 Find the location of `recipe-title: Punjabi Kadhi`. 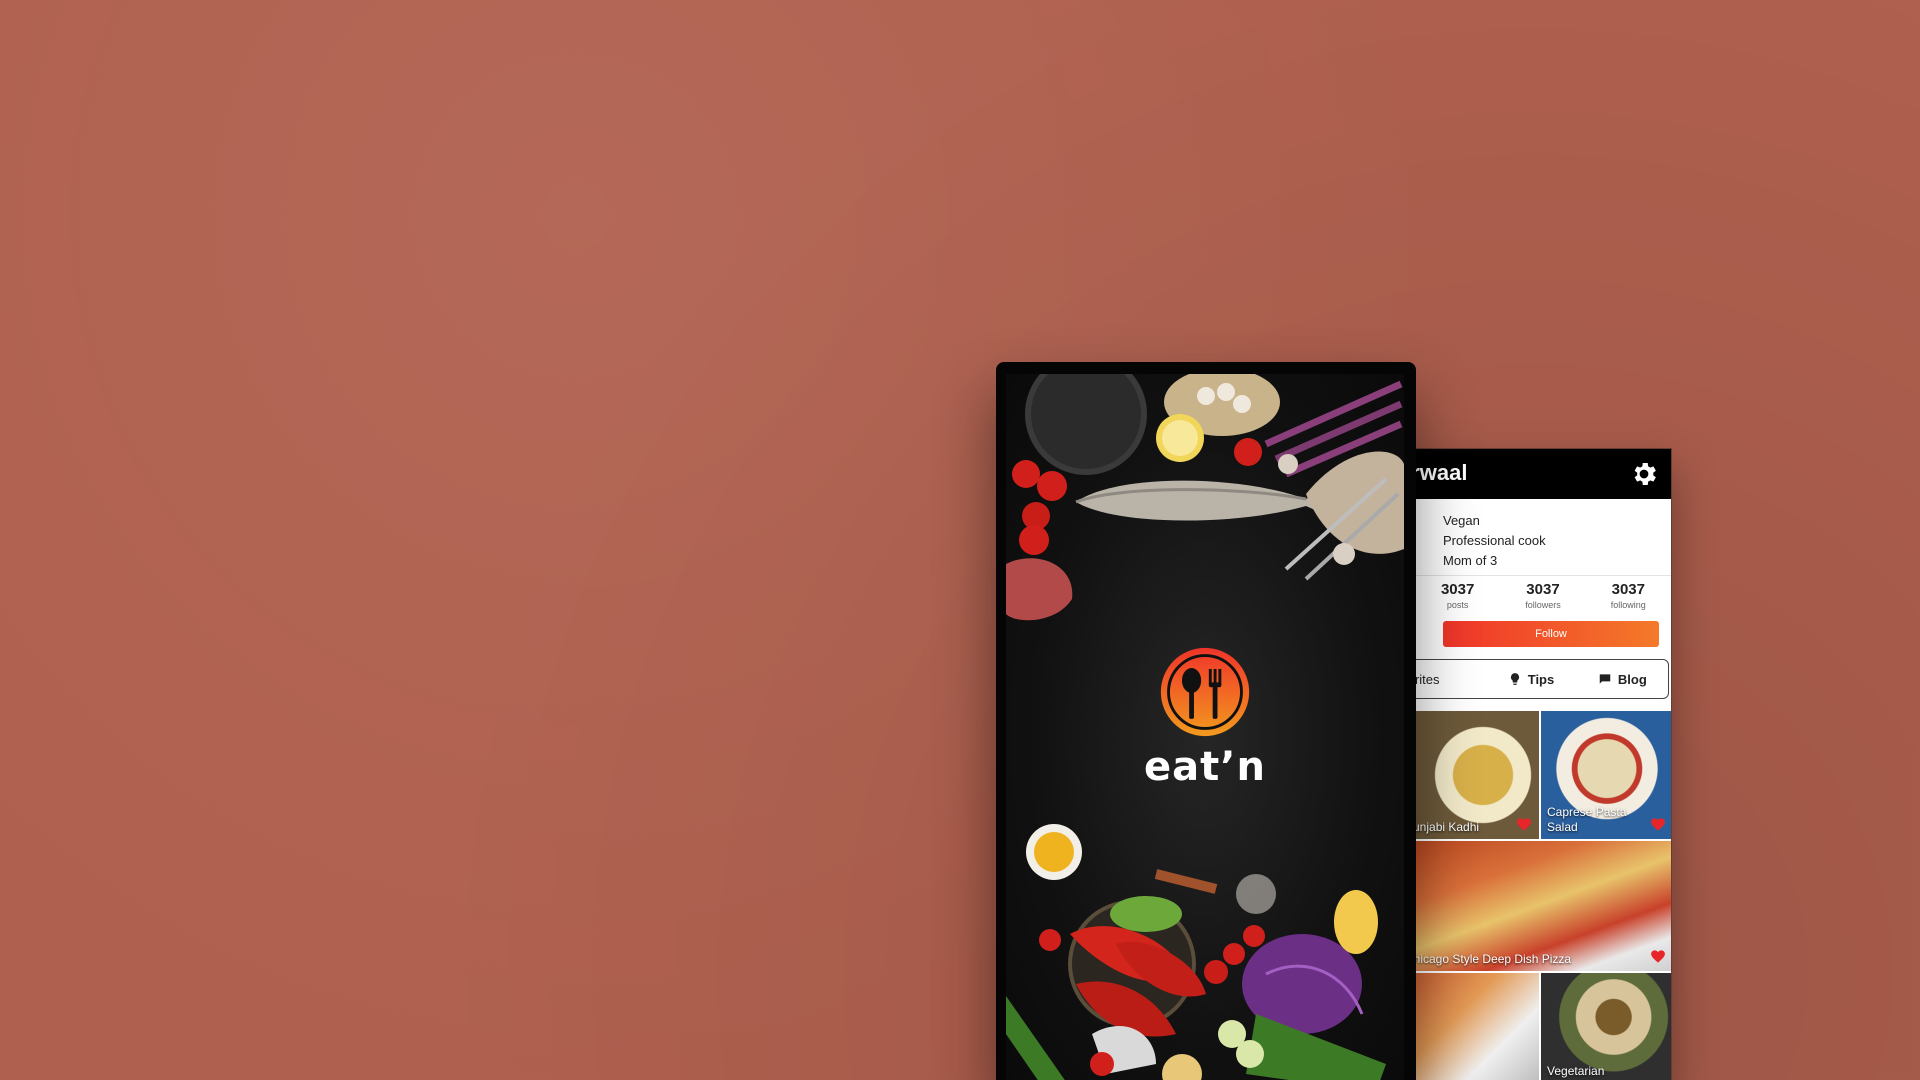

recipe-title: Punjabi Kadhi is located at coordinates (1442, 827).